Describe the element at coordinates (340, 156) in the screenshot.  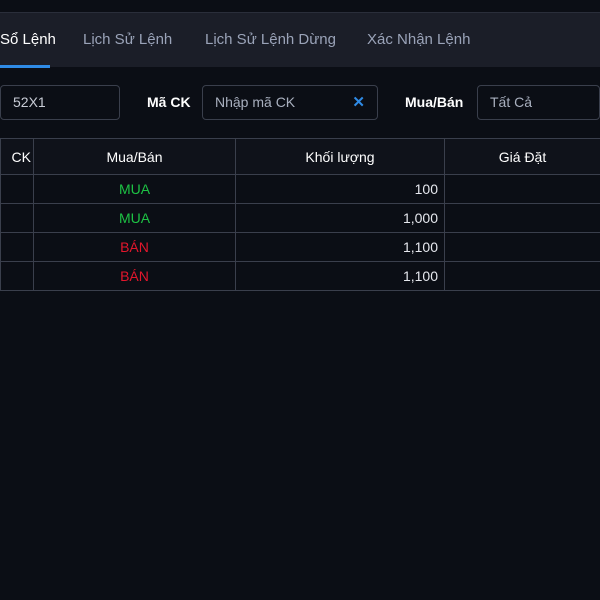
I see `header-quantity: Khối lượng` at that location.